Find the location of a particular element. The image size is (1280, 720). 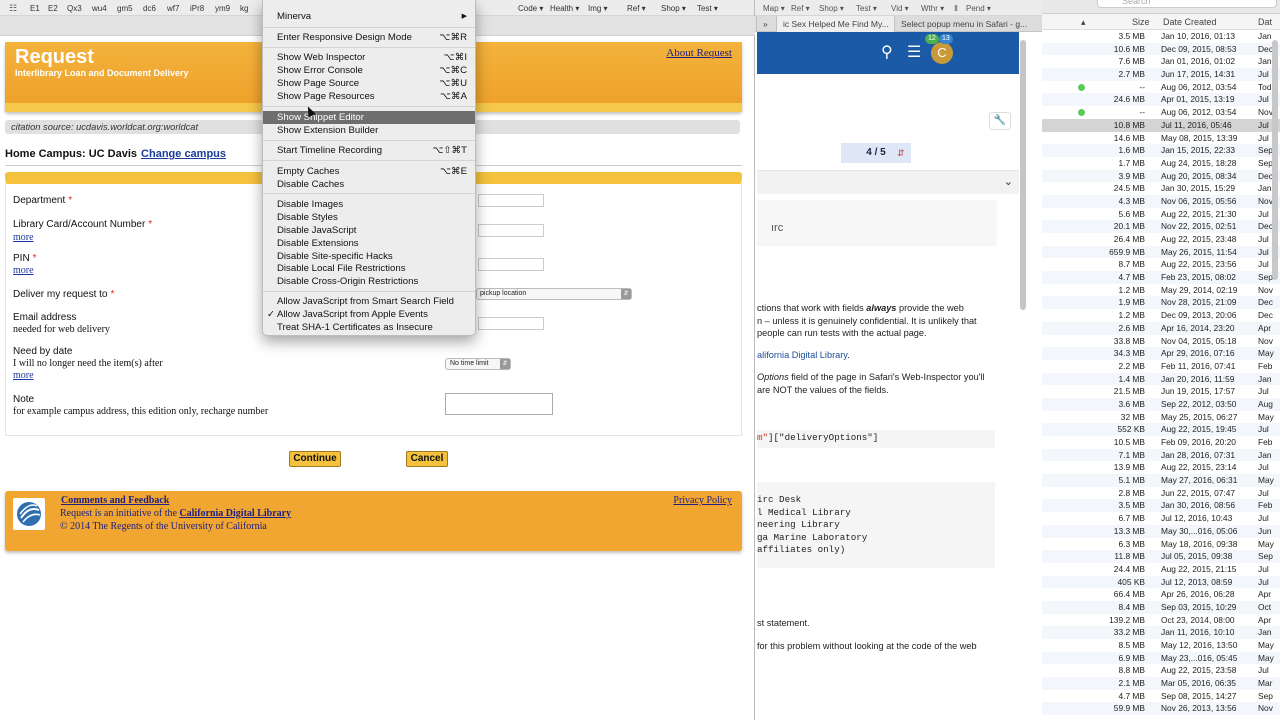

file-row: 3.5 MB Jan 10, 2016, 01:13 Jan is located at coordinates (1160, 36).